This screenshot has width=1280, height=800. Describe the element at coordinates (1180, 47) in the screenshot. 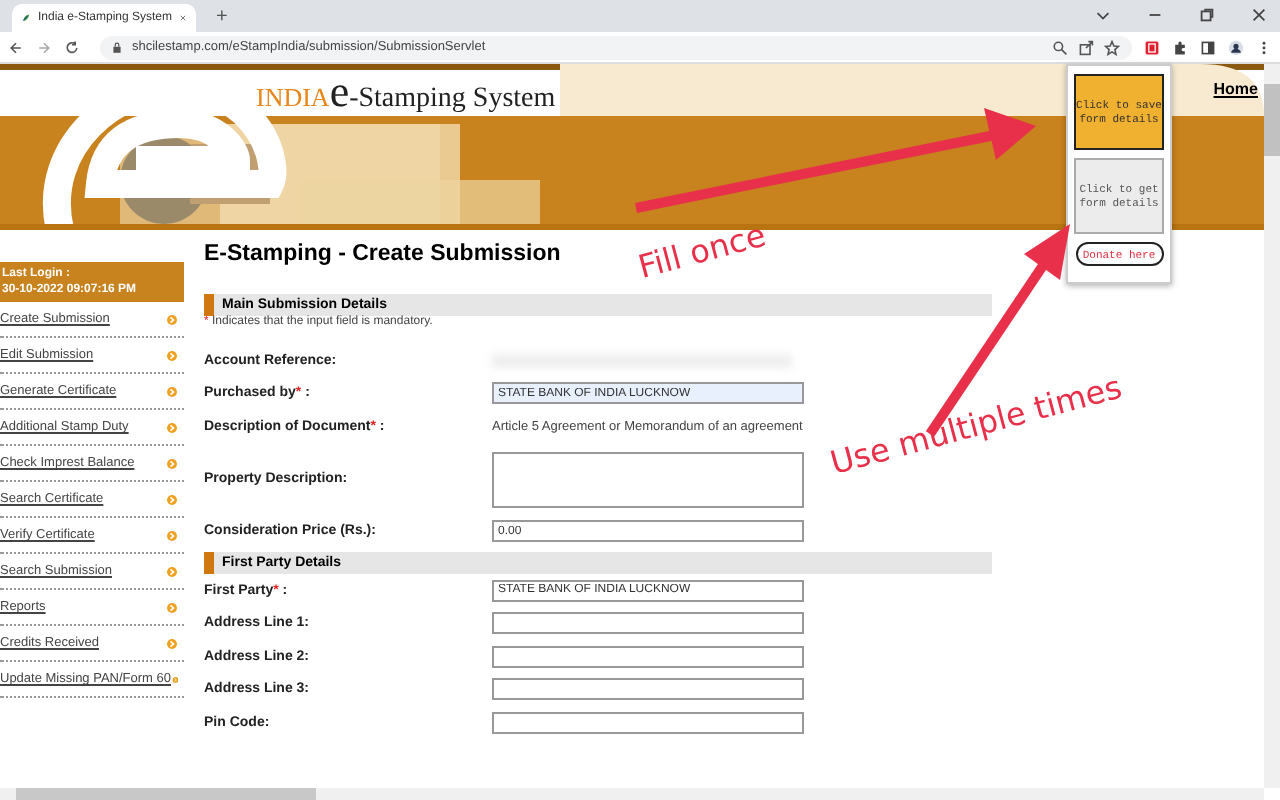

I see `puzzle-icon` at that location.